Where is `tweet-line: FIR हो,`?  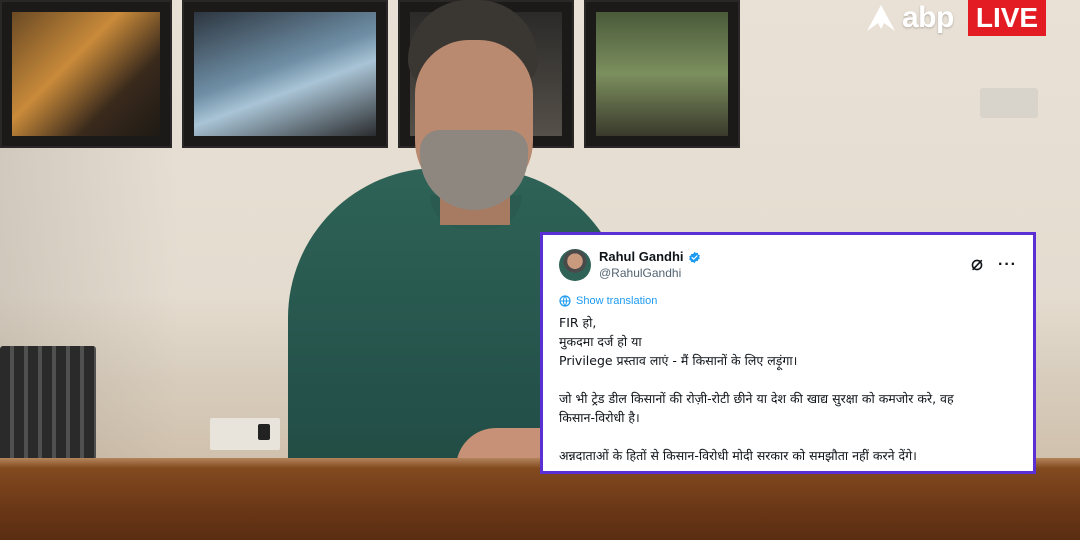
tweet-line: FIR हो, is located at coordinates (578, 322).